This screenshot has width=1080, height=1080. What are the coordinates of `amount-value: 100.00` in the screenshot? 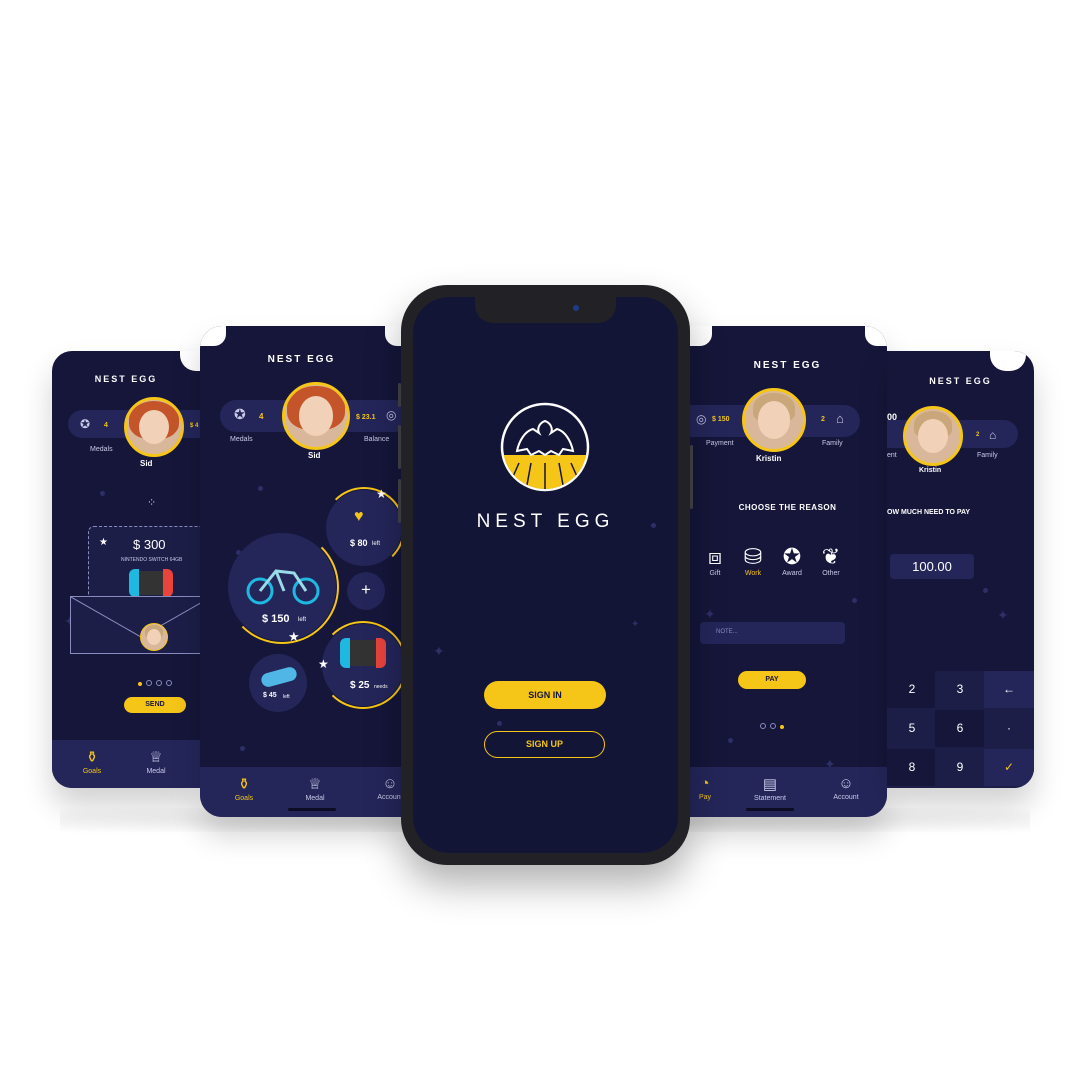 It's located at (932, 566).